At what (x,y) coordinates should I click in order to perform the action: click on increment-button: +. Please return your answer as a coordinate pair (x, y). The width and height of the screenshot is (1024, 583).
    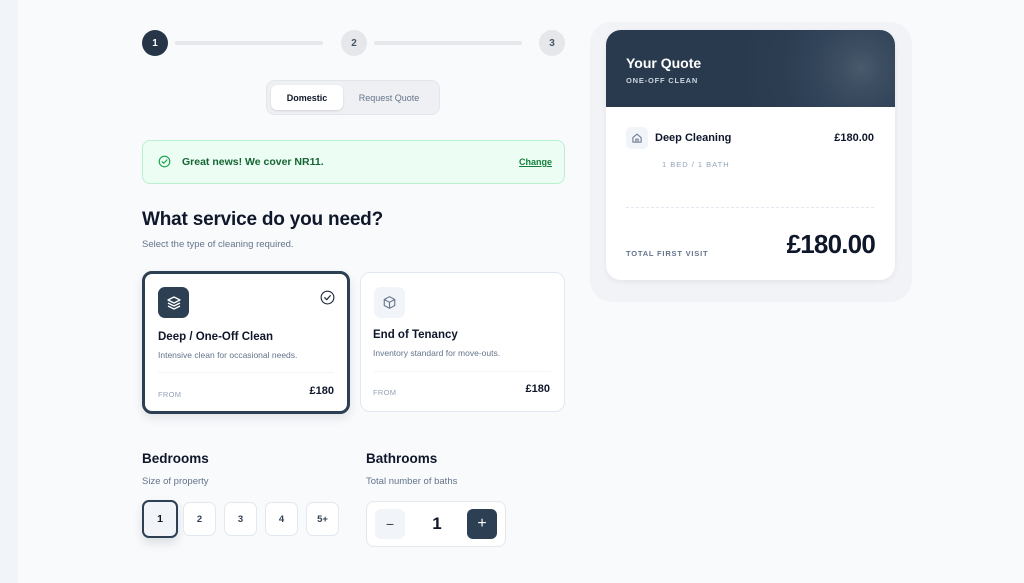
    Looking at the image, I should click on (482, 524).